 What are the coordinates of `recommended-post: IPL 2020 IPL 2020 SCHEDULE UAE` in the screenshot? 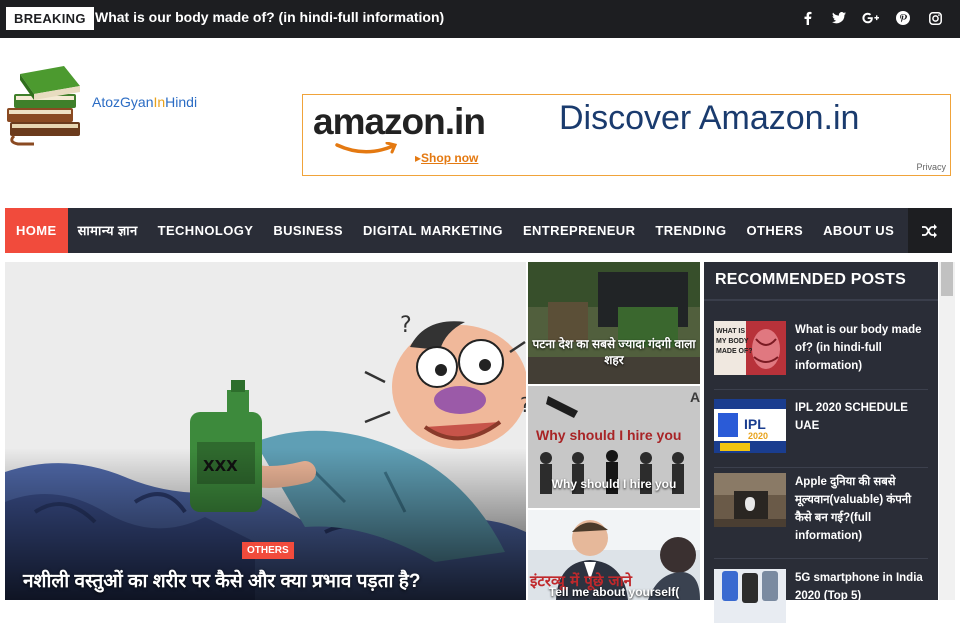 It's located at (821, 433).